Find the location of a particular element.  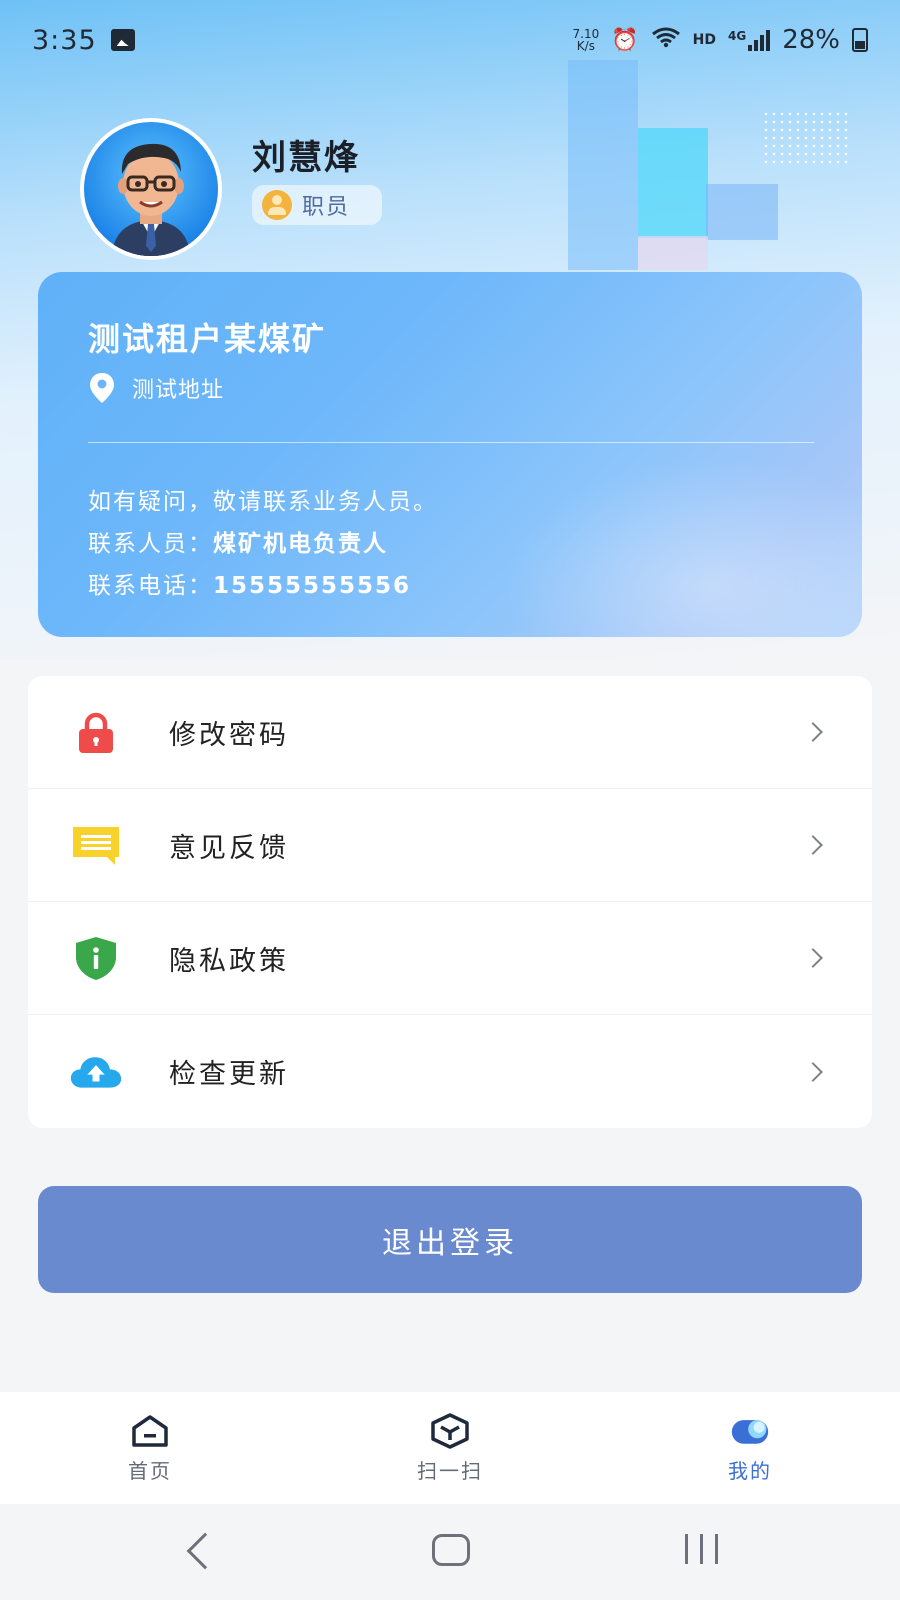

menu-label: 检查更新 is located at coordinates (229, 1074).